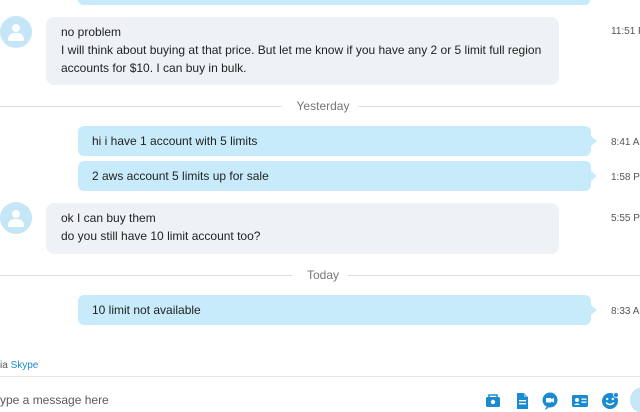 Image resolution: width=640 pixels, height=412 pixels. Describe the element at coordinates (337, 310) in the screenshot. I see `outgoing-message-bubble: 10 limit not available` at that location.